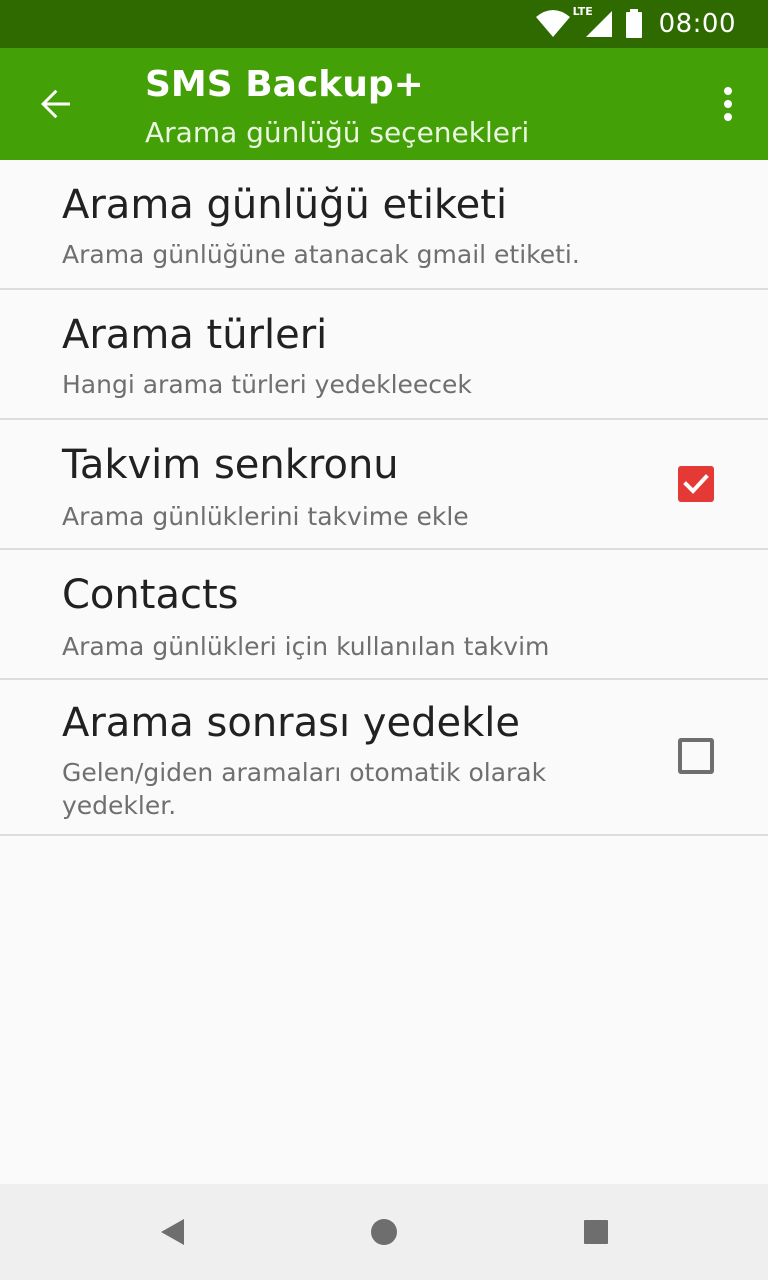 This screenshot has width=768, height=1280. Describe the element at coordinates (582, 11) in the screenshot. I see `network-type-label: LTE` at that location.